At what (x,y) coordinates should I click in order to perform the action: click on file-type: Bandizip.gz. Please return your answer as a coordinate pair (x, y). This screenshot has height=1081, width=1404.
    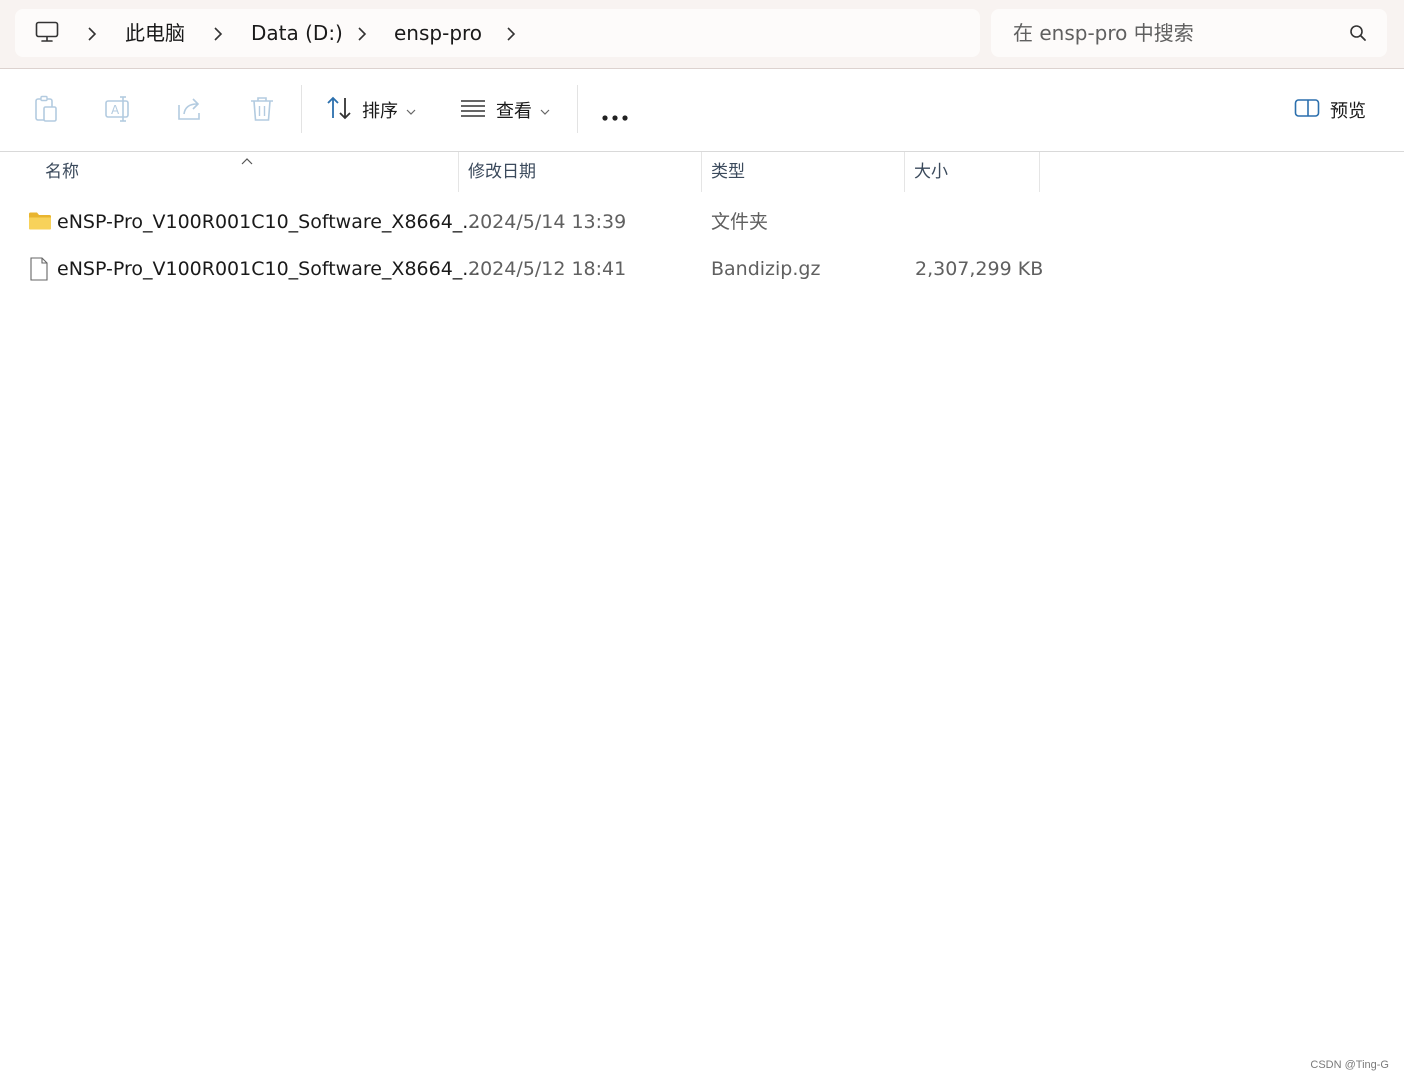
    Looking at the image, I should click on (766, 269).